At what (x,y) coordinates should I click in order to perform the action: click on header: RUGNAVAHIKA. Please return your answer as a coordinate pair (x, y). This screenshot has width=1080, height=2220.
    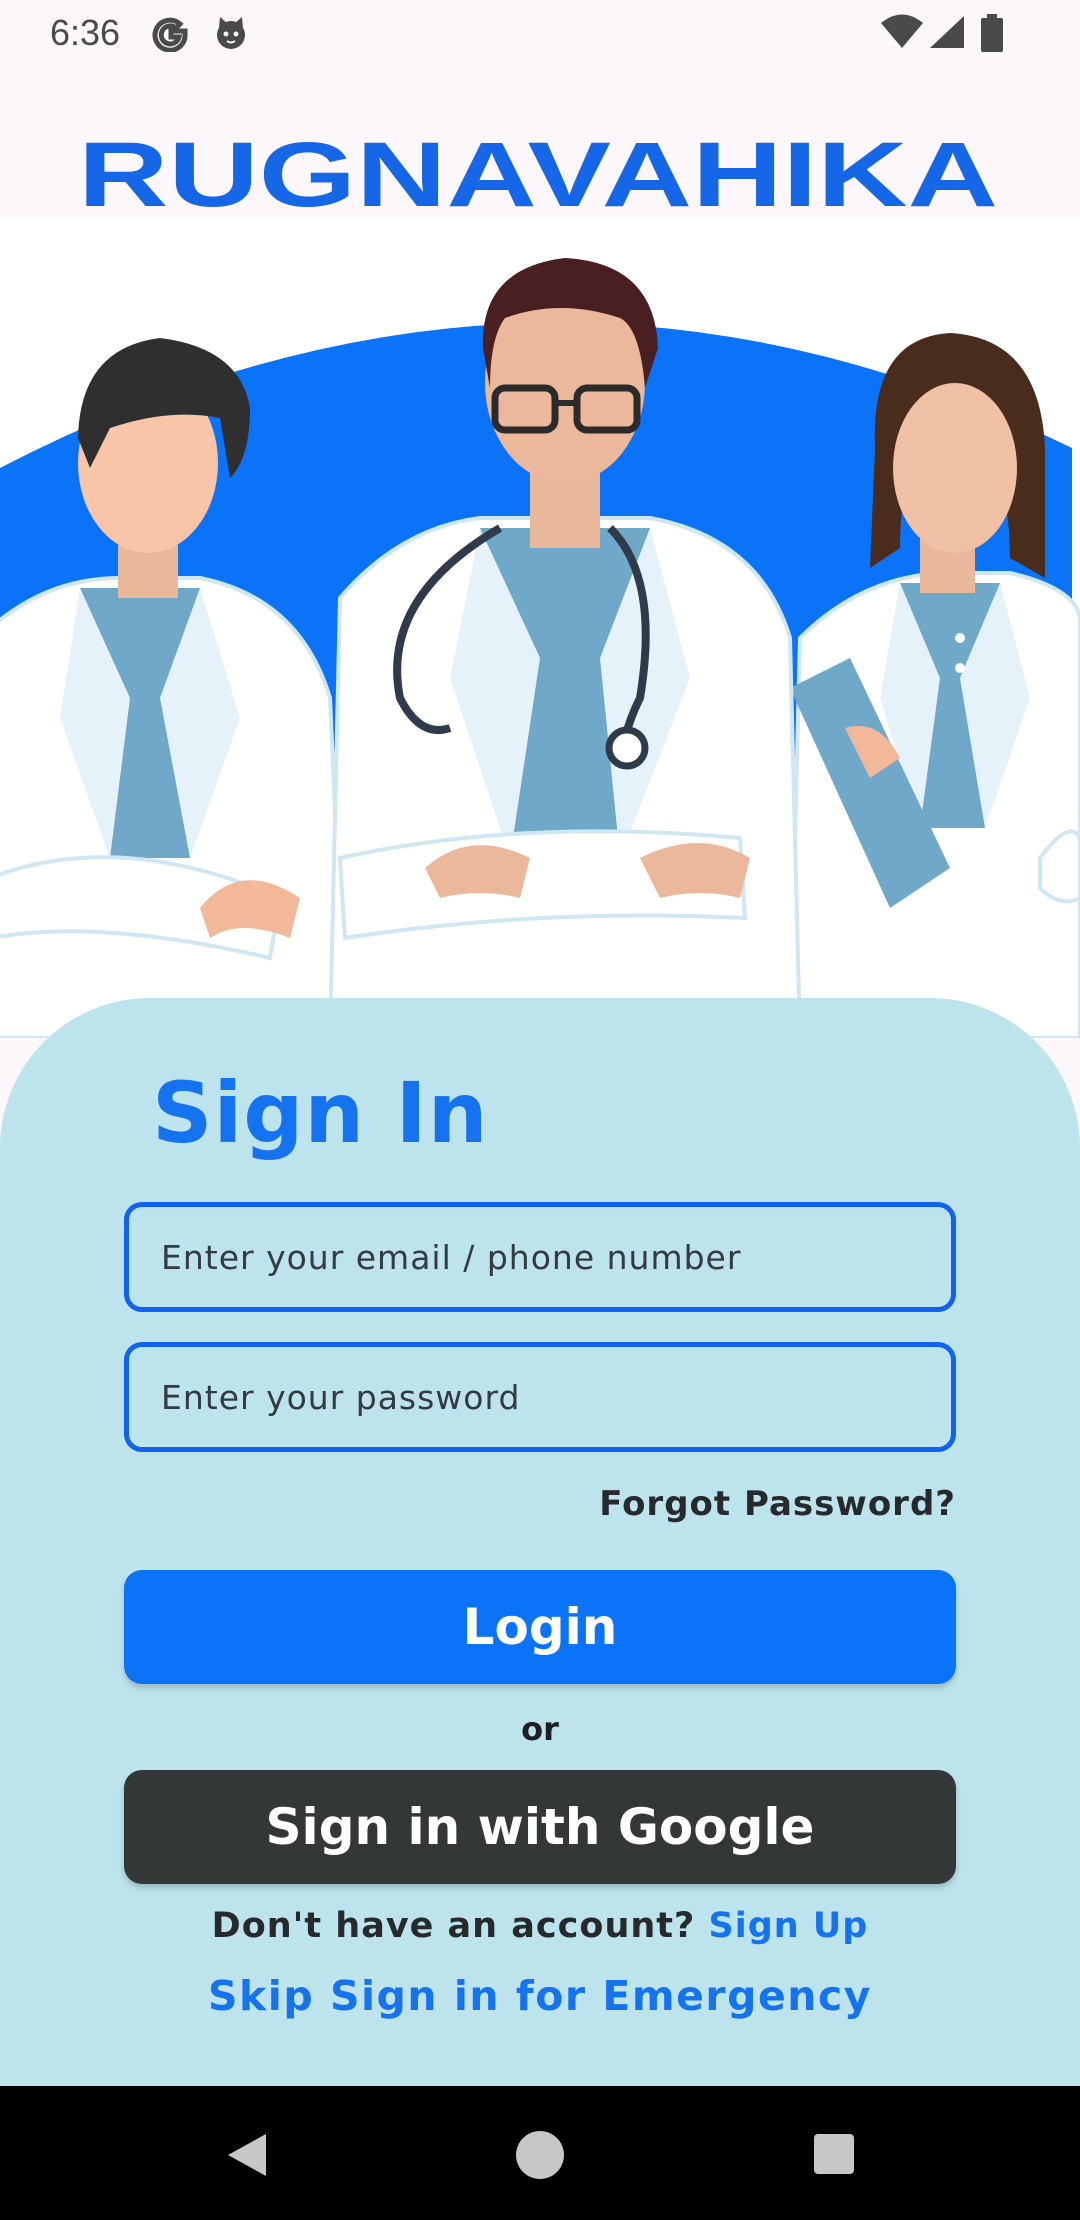
    Looking at the image, I should click on (540, 143).